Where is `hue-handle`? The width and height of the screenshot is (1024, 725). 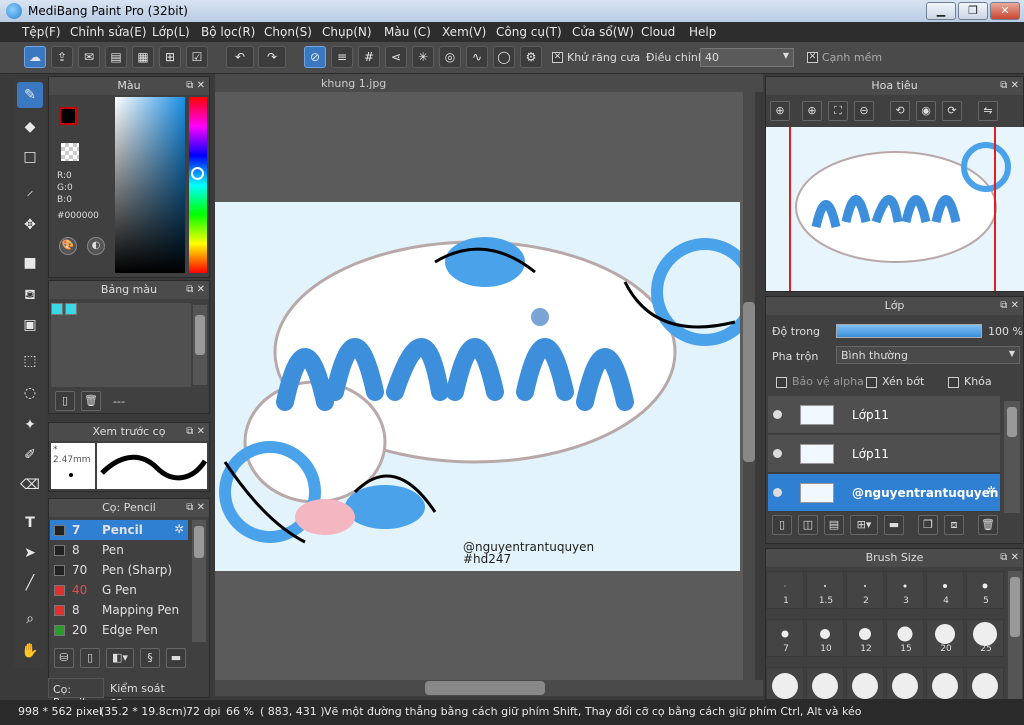
hue-handle is located at coordinates (197, 173).